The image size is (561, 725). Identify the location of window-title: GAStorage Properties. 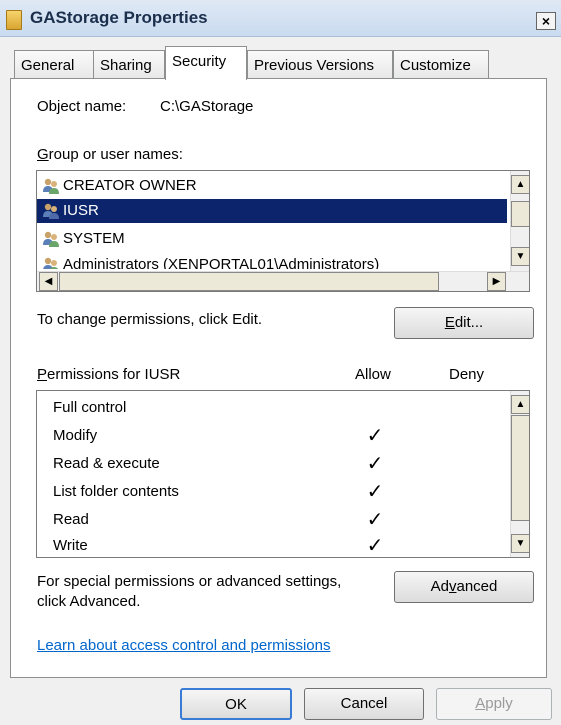
(119, 17).